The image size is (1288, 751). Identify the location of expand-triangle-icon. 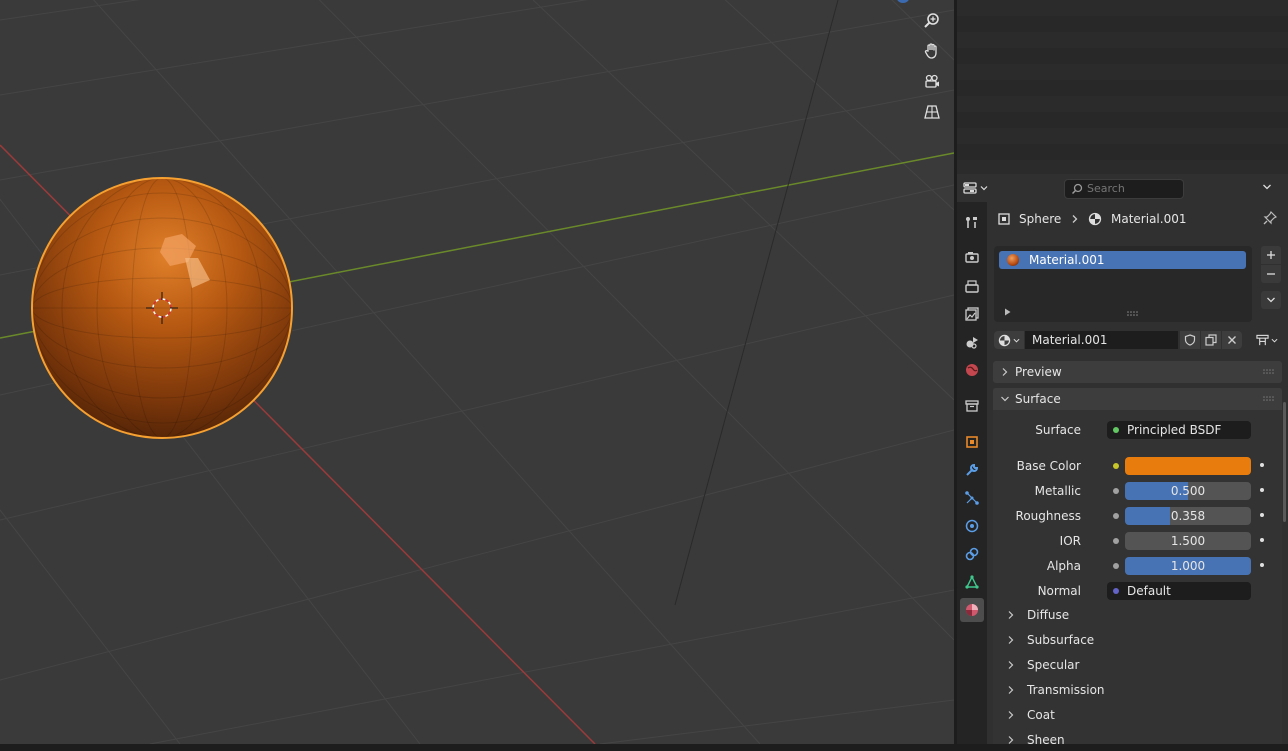
(1008, 312).